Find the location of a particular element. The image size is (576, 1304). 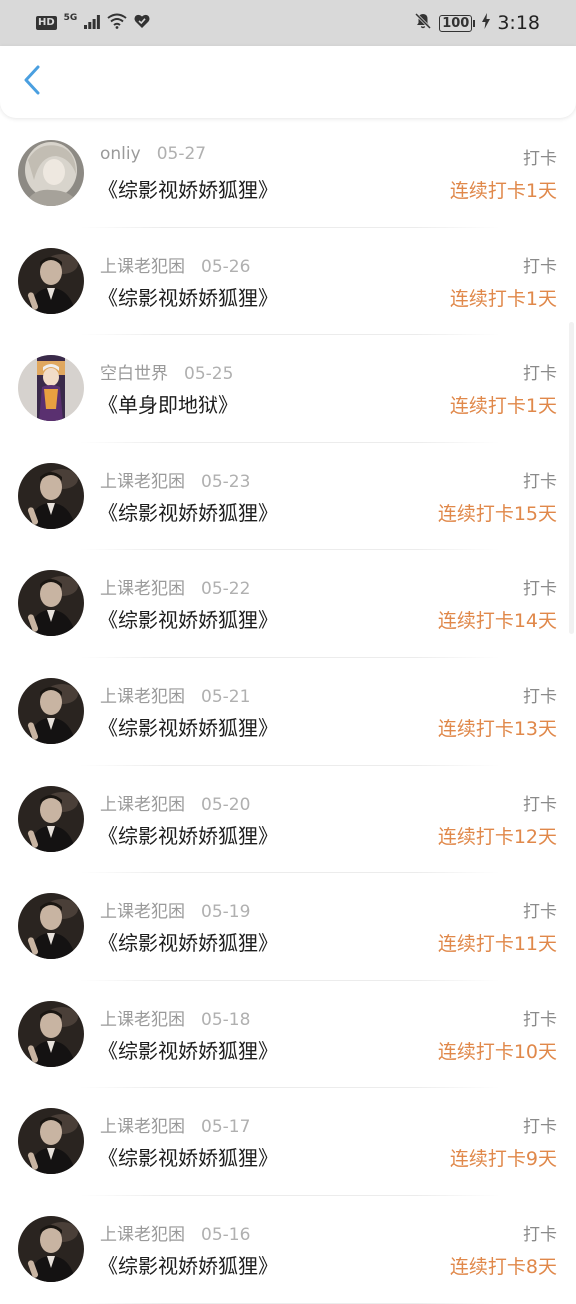

item-meta: 上课老犯困 05-26 is located at coordinates (175, 264).